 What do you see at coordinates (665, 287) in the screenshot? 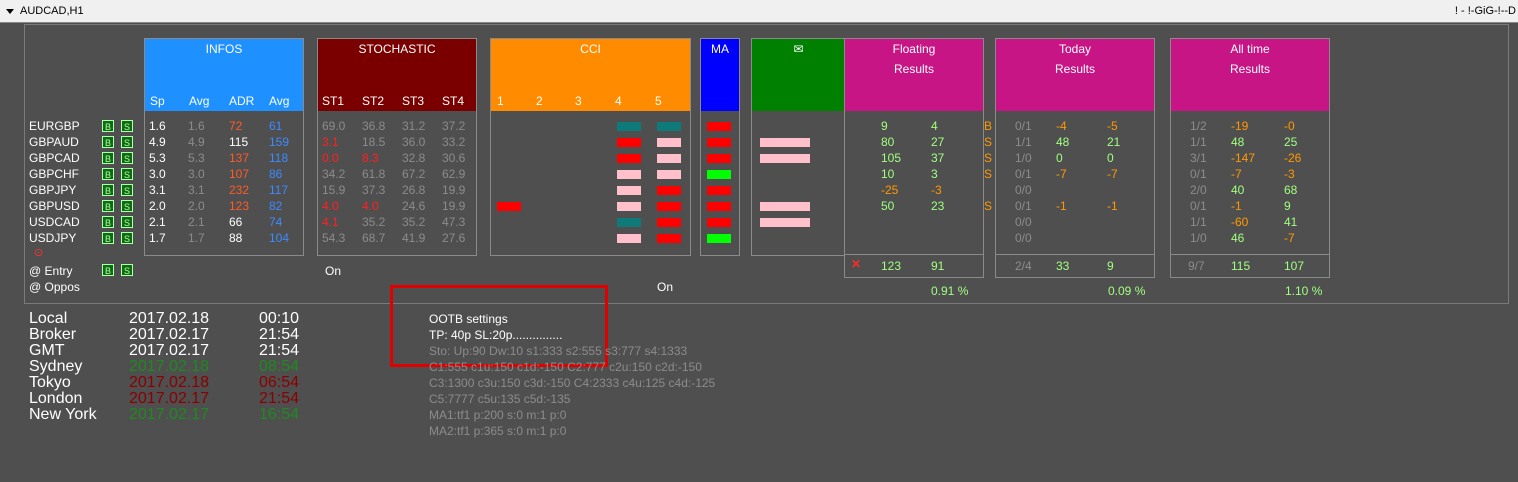
I see `cci-on-toggle: On` at bounding box center [665, 287].